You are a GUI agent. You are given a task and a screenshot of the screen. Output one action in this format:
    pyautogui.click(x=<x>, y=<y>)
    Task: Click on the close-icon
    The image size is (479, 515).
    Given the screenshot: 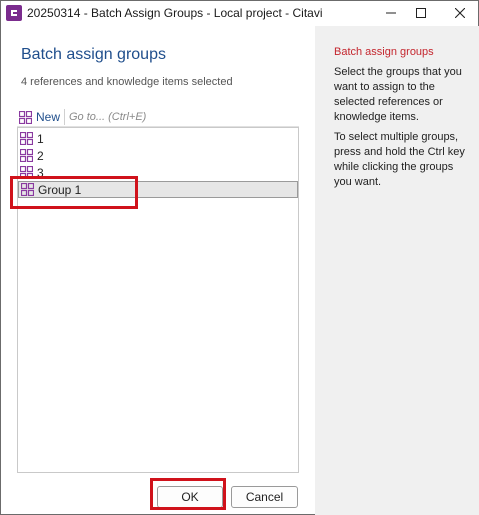 What is the action you would take?
    pyautogui.click(x=460, y=13)
    